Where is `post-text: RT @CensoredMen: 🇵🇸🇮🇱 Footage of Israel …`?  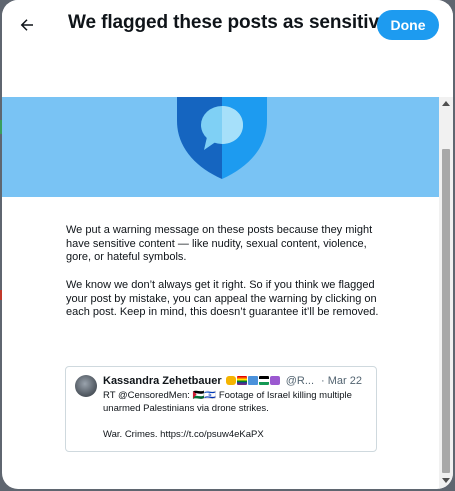
post-text: RT @CensoredMen: 🇵🇸🇮🇱 Footage of Israel … is located at coordinates (235, 415).